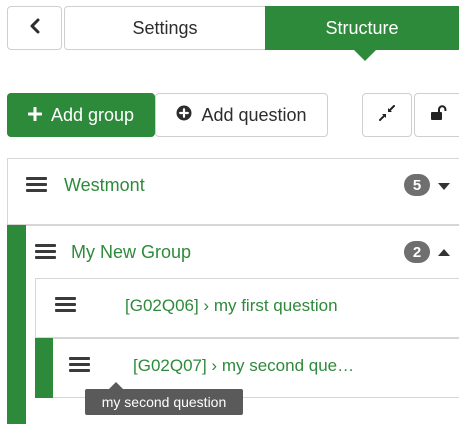 The image size is (459, 424). What do you see at coordinates (417, 252) in the screenshot?
I see `question-count-badge: 2` at bounding box center [417, 252].